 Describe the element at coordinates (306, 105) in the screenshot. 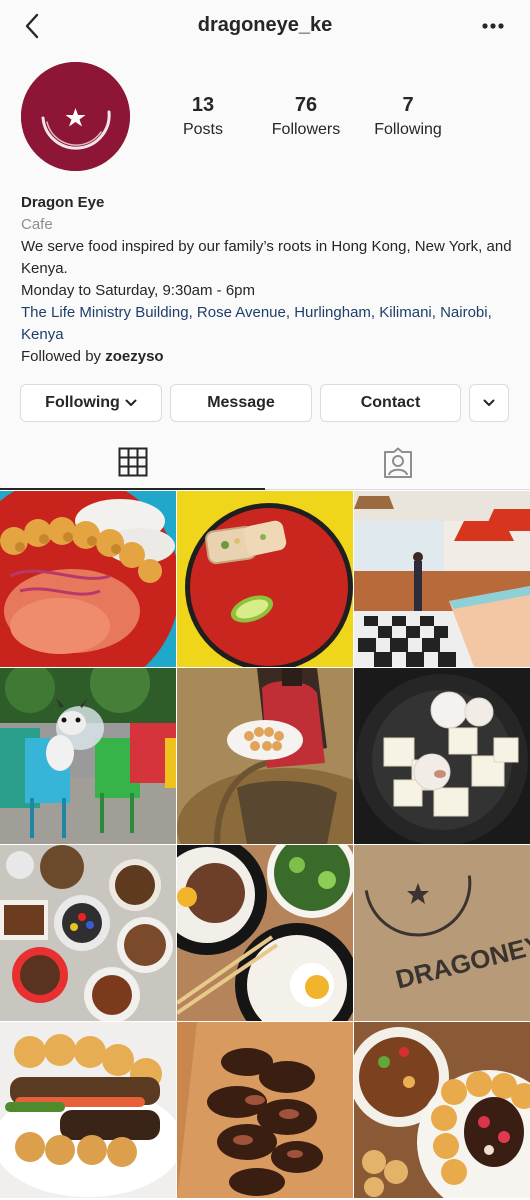

I see `followers-count-value: 76` at that location.